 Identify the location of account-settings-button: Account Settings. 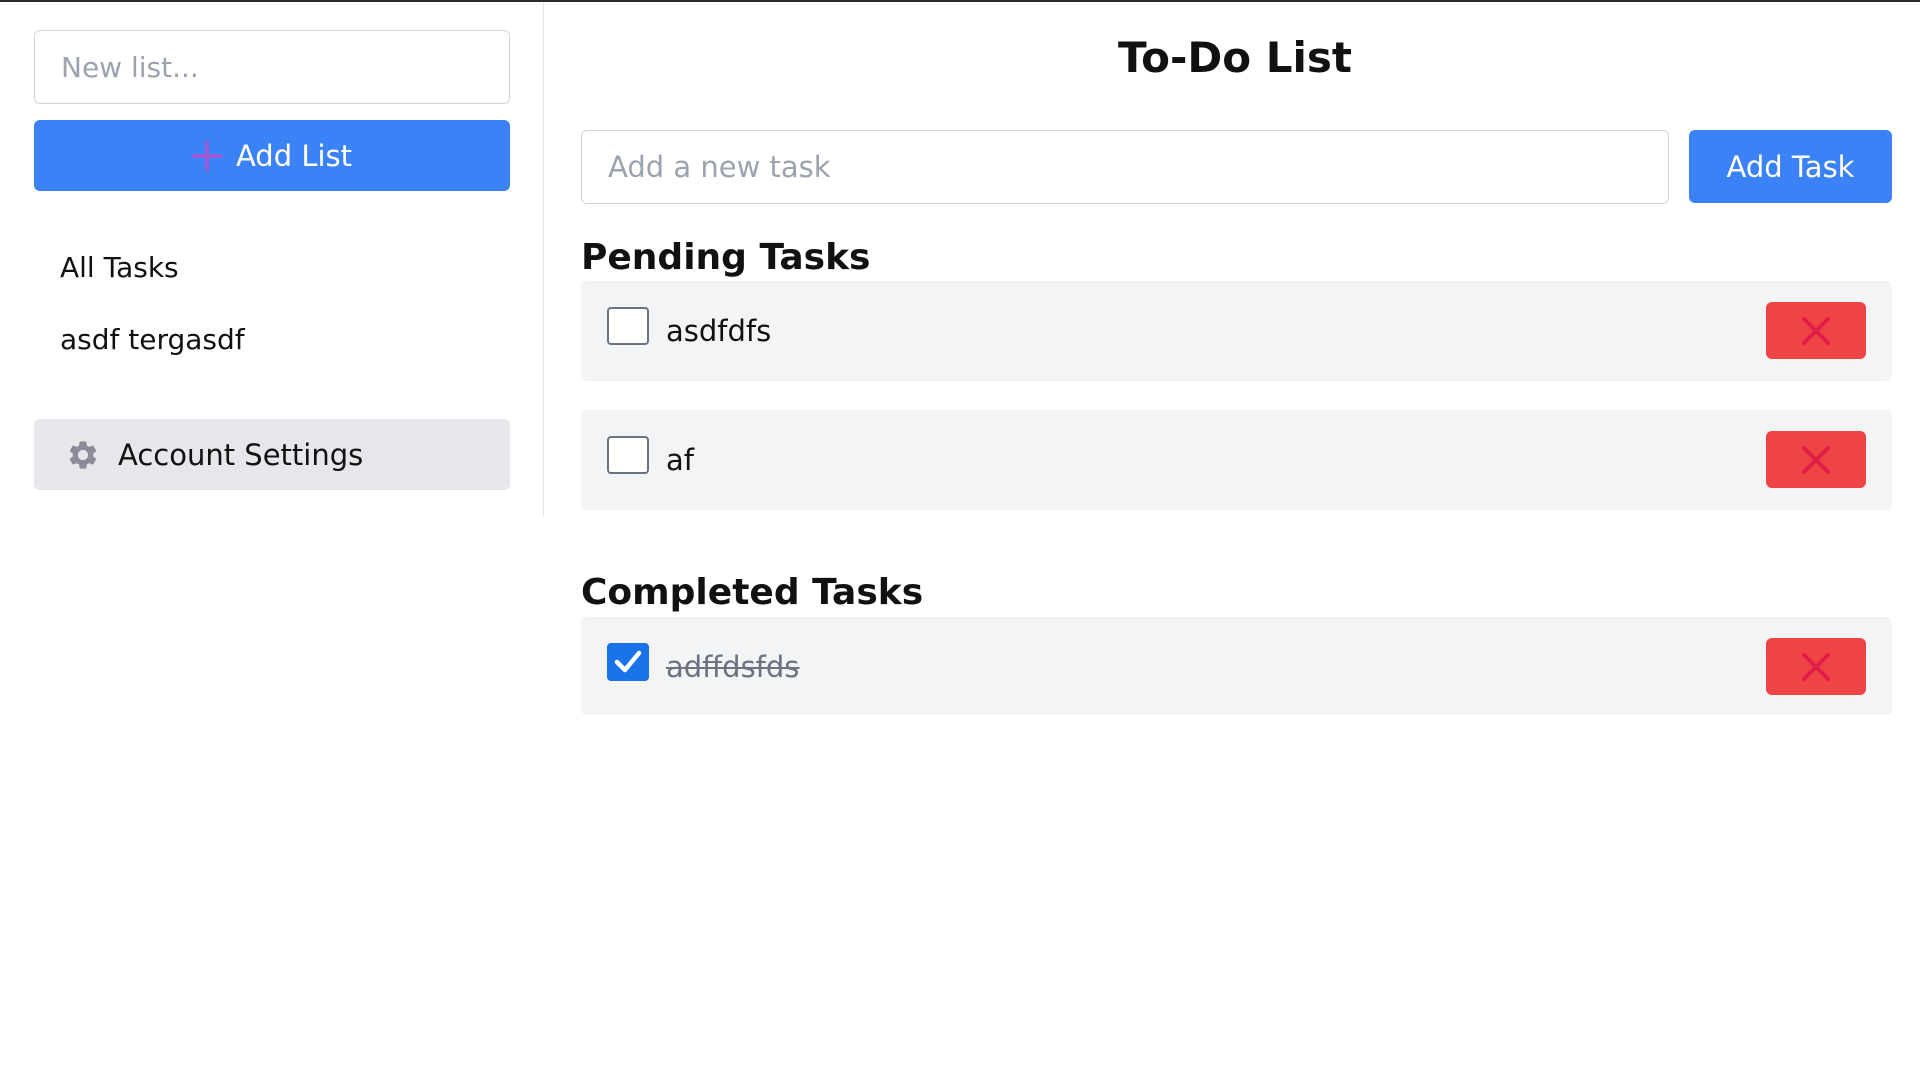
(272, 454).